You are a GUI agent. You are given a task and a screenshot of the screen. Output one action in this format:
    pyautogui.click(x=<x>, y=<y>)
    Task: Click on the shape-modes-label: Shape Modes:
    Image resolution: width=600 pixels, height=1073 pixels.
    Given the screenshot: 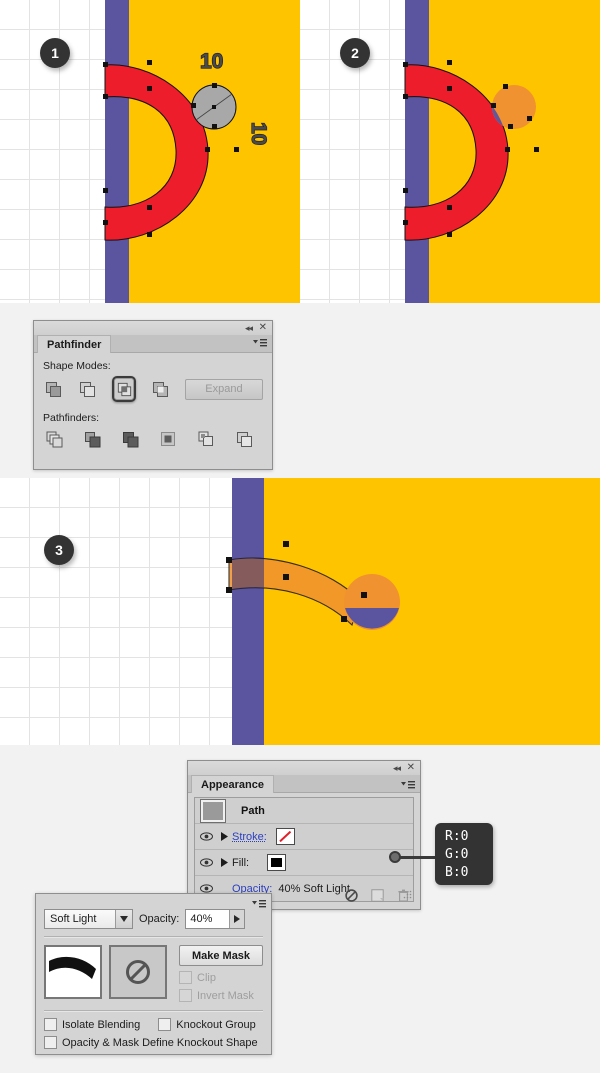 What is the action you would take?
    pyautogui.click(x=77, y=366)
    